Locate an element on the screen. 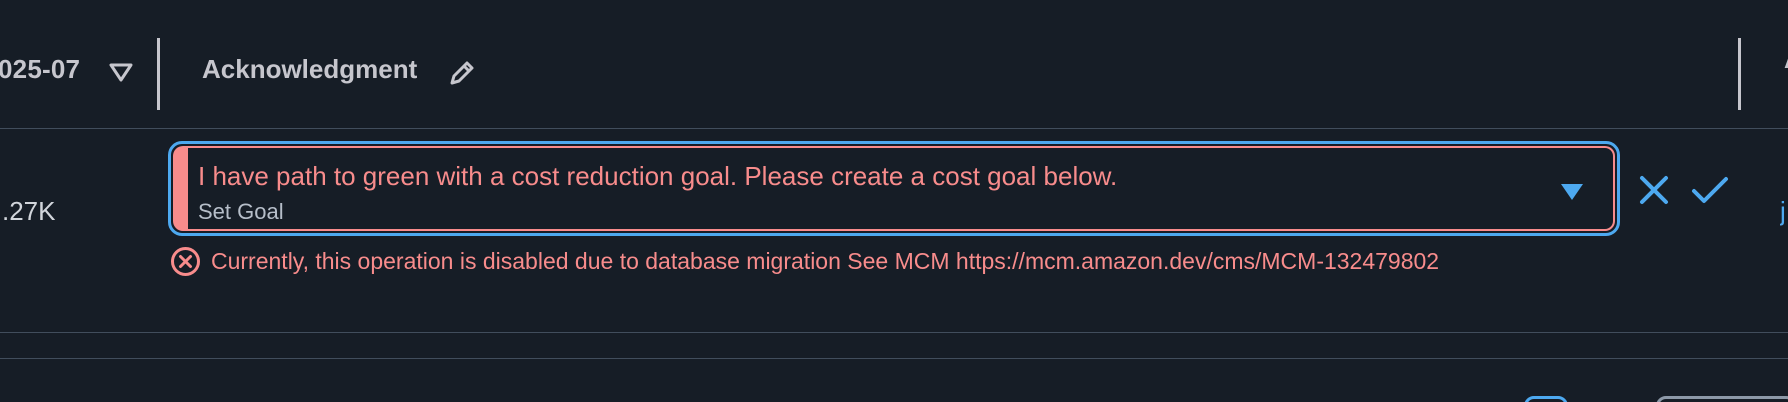  chevron-down-icon is located at coordinates (1572, 192).